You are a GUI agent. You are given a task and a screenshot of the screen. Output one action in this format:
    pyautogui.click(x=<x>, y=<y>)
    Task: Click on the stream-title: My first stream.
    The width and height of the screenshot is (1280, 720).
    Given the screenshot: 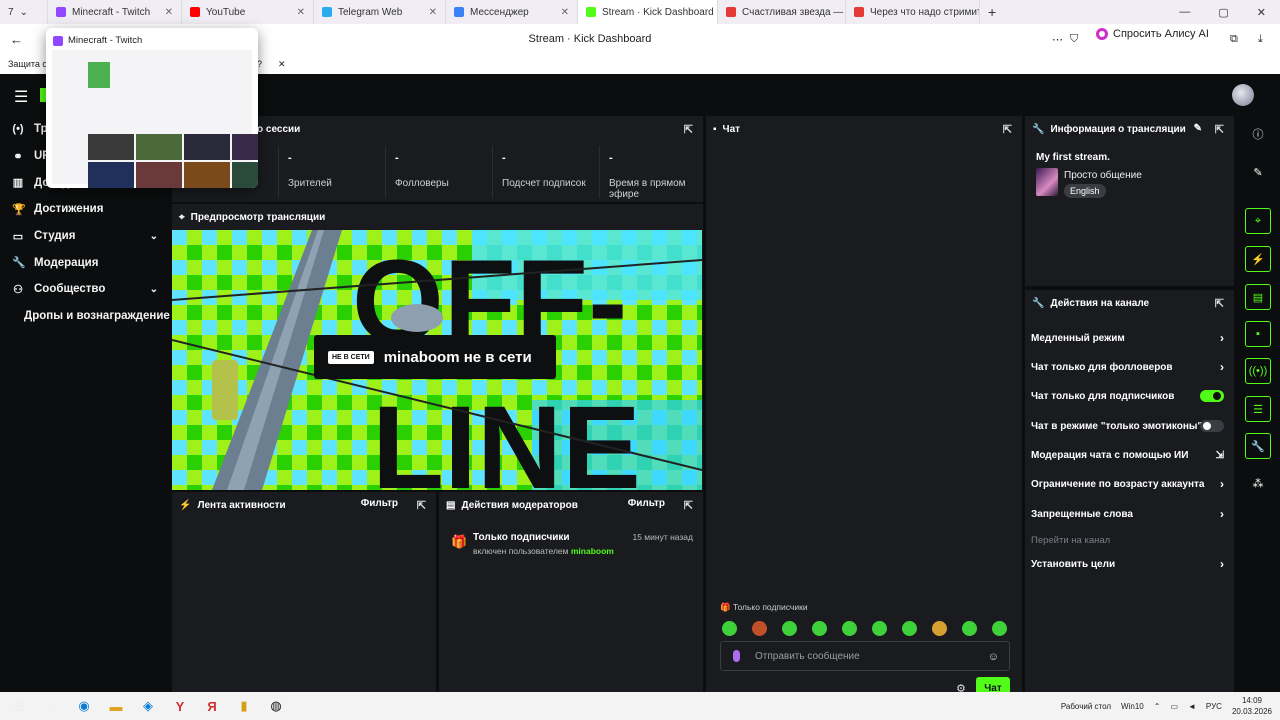 What is the action you would take?
    pyautogui.click(x=1073, y=157)
    